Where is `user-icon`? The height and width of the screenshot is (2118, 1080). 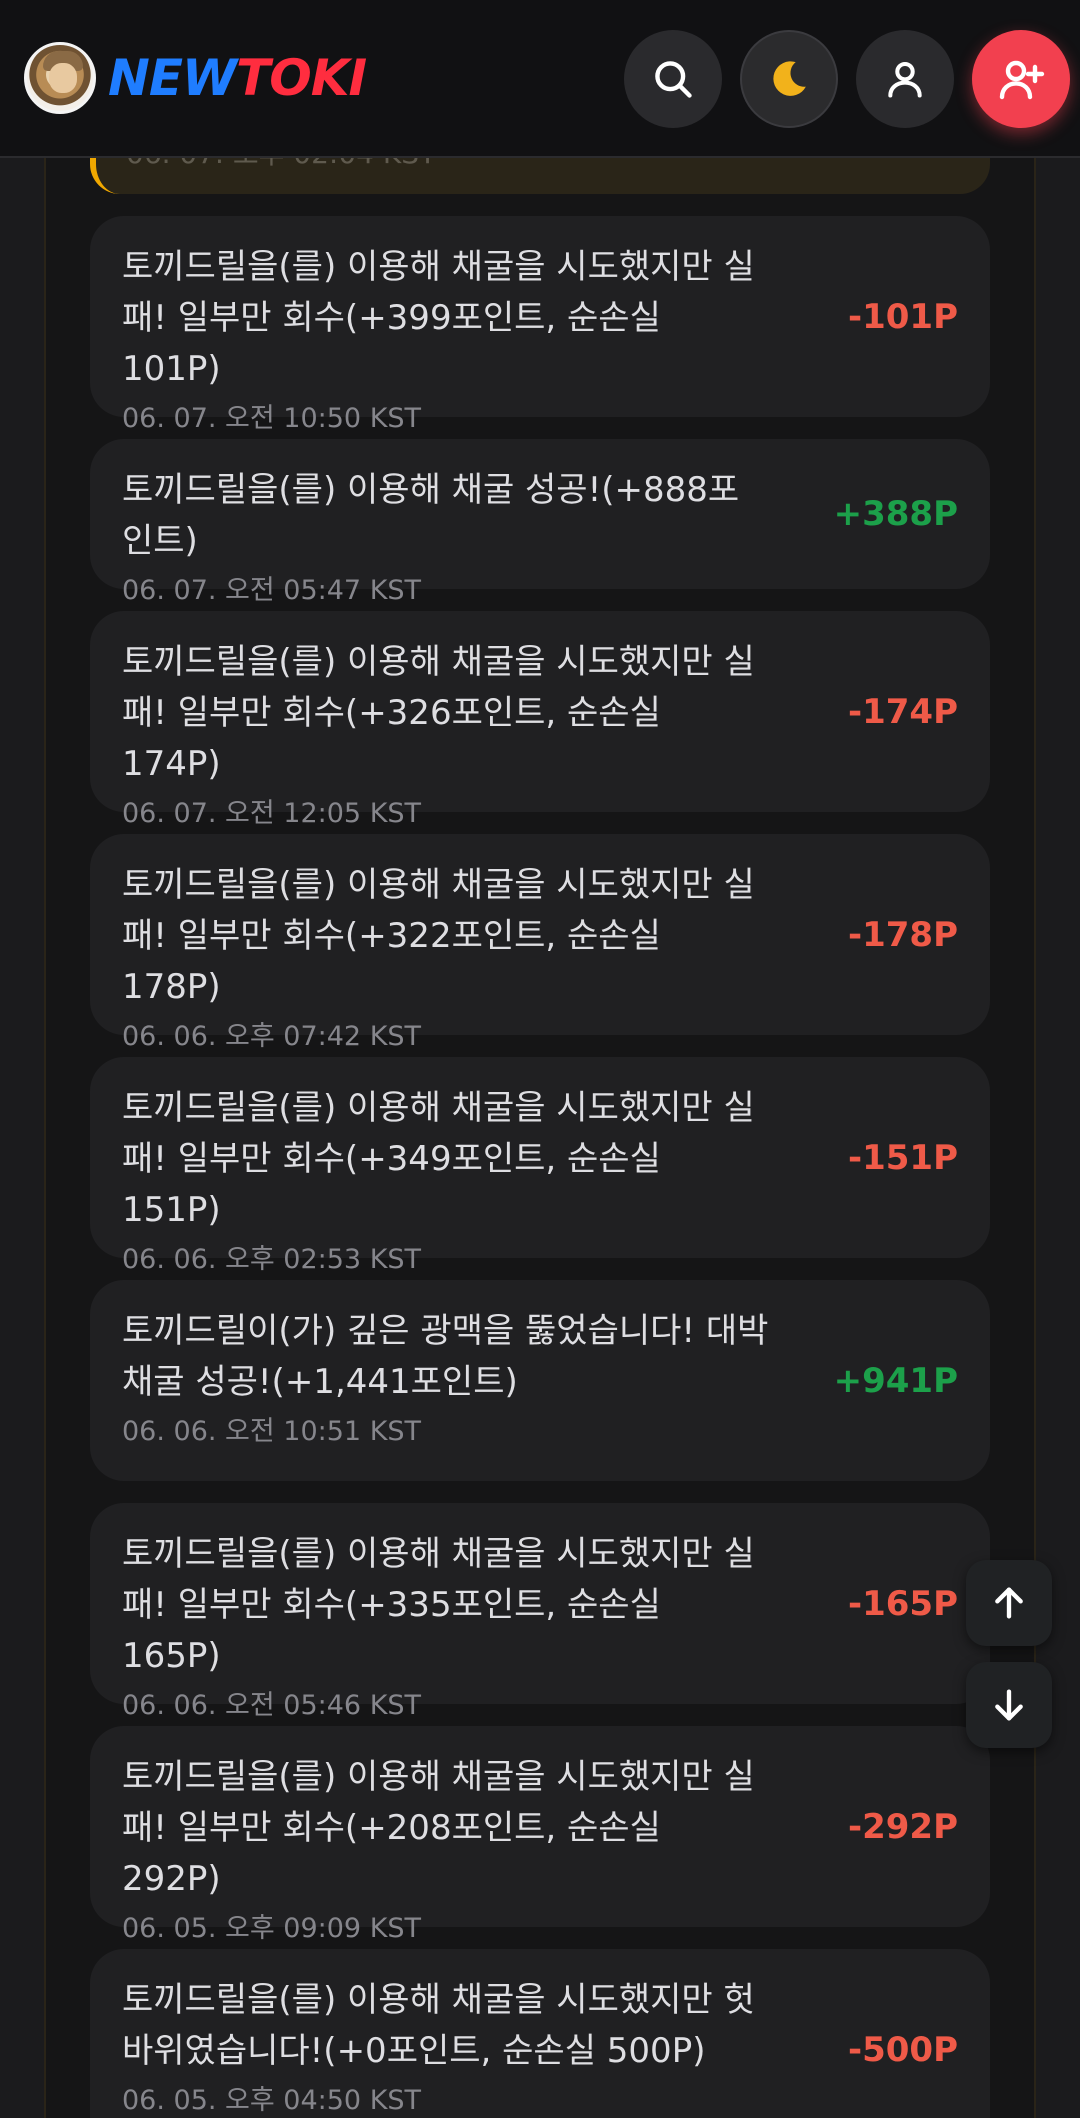 user-icon is located at coordinates (905, 79).